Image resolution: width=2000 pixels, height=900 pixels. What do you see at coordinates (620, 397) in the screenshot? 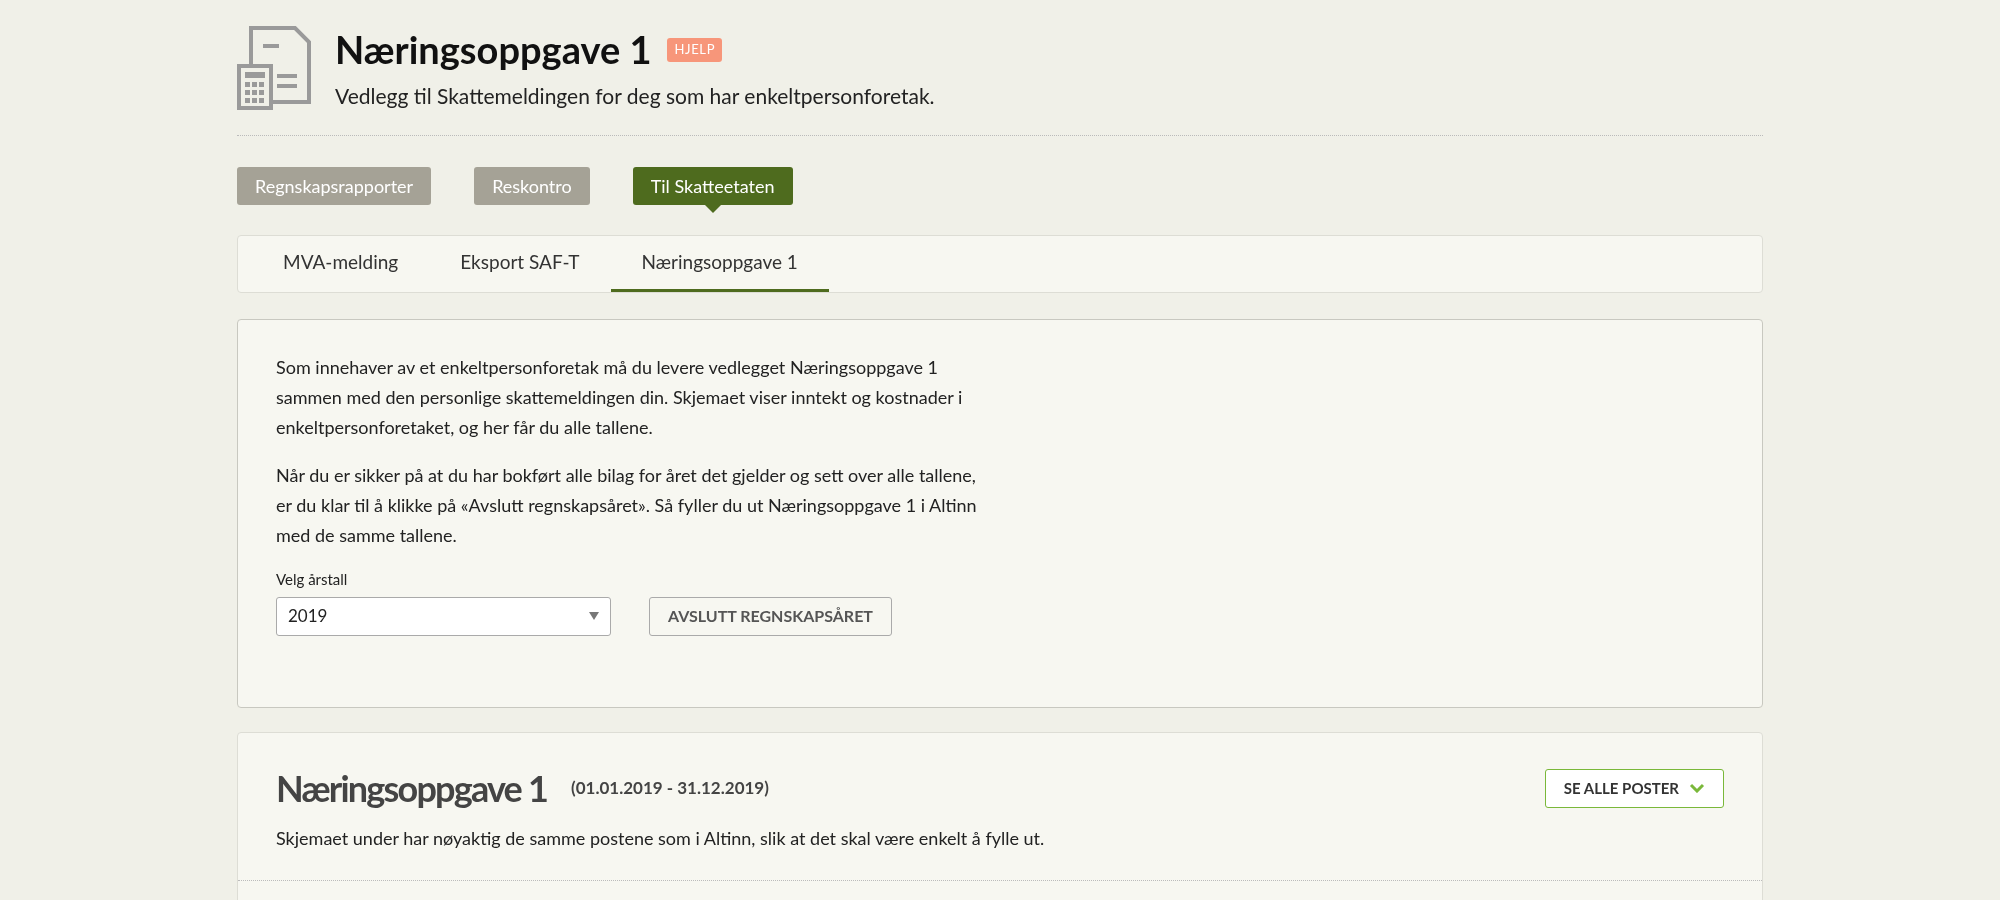
I see `info-paragraph: Som innehaver av et enkeltpersonforetak må du levere vedlegget Næringsoppgave 1 sammen med den personlige skattemeldingen din. Skjemaet viser inntekt og kostnader i enkeltpersonforetaket, og her får du alle tallene.` at bounding box center [620, 397].